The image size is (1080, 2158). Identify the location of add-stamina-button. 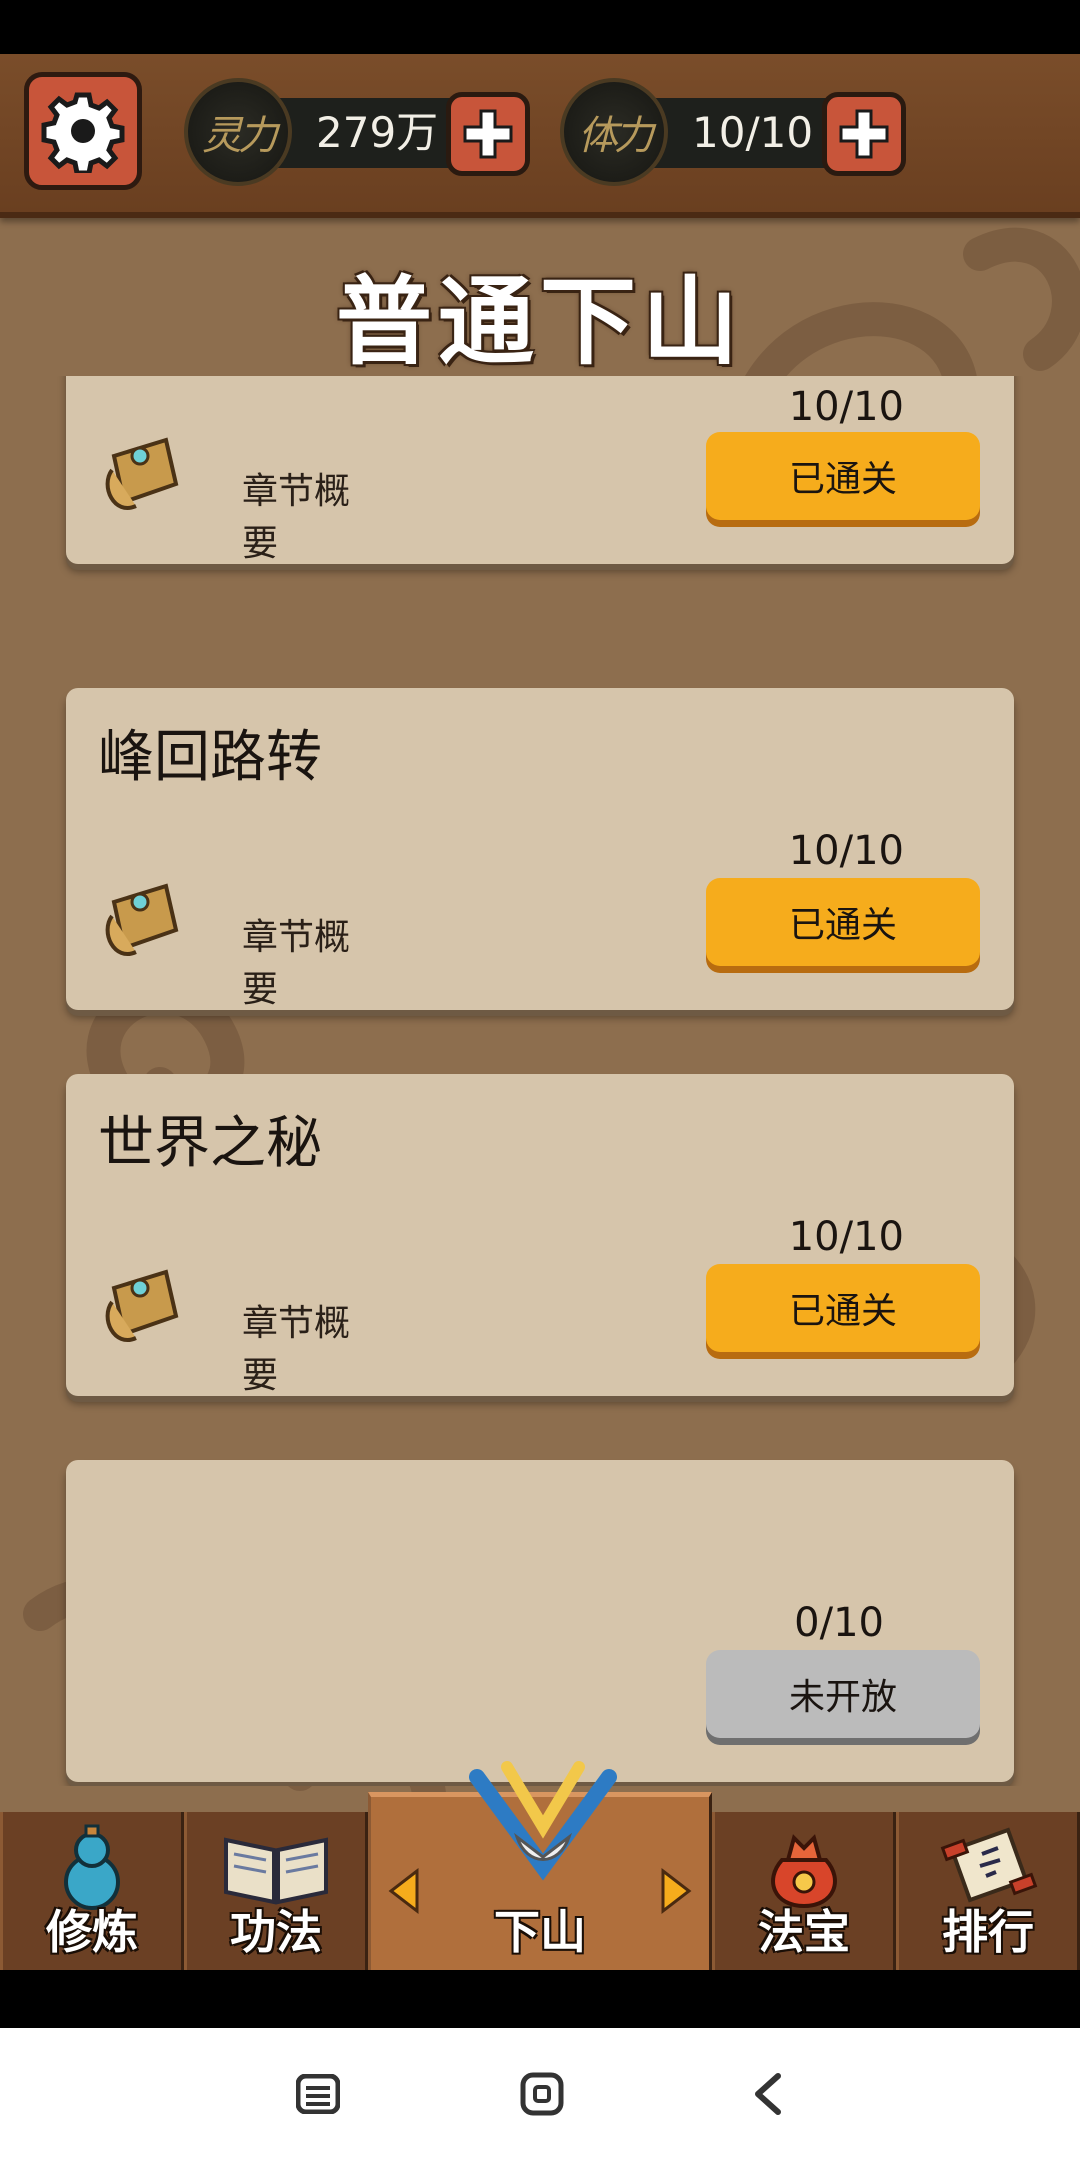
(864, 134).